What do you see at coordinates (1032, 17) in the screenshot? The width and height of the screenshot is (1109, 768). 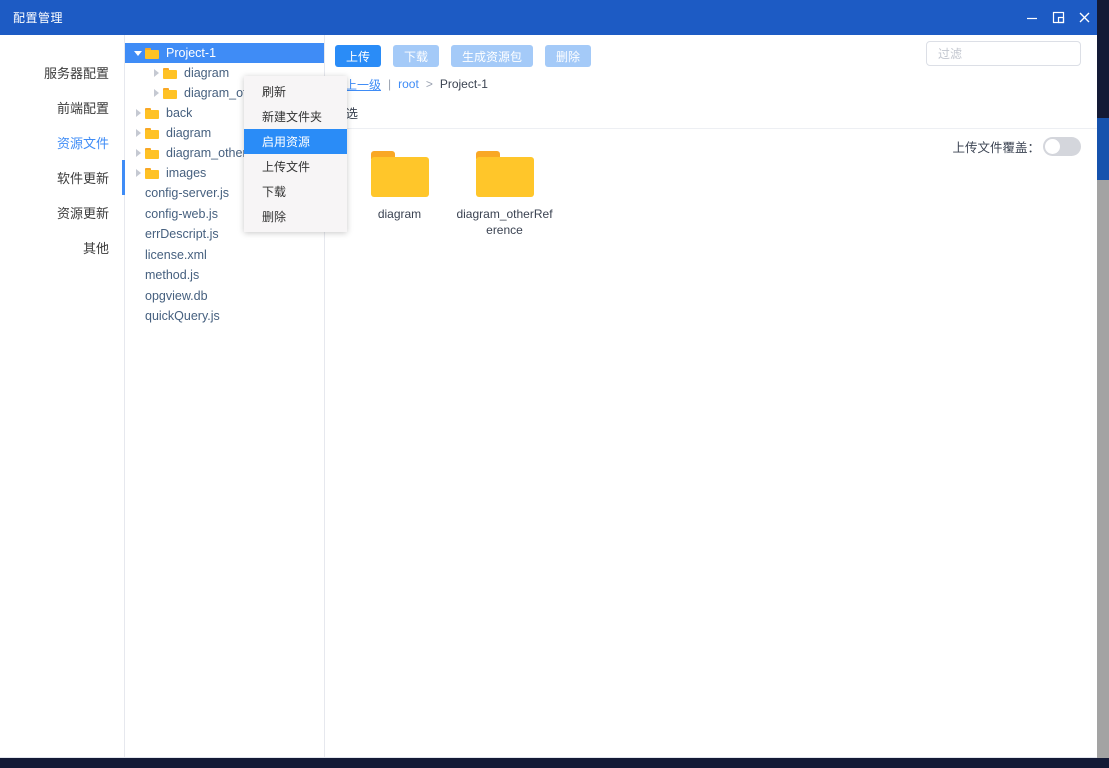 I see `minimize-icon` at bounding box center [1032, 17].